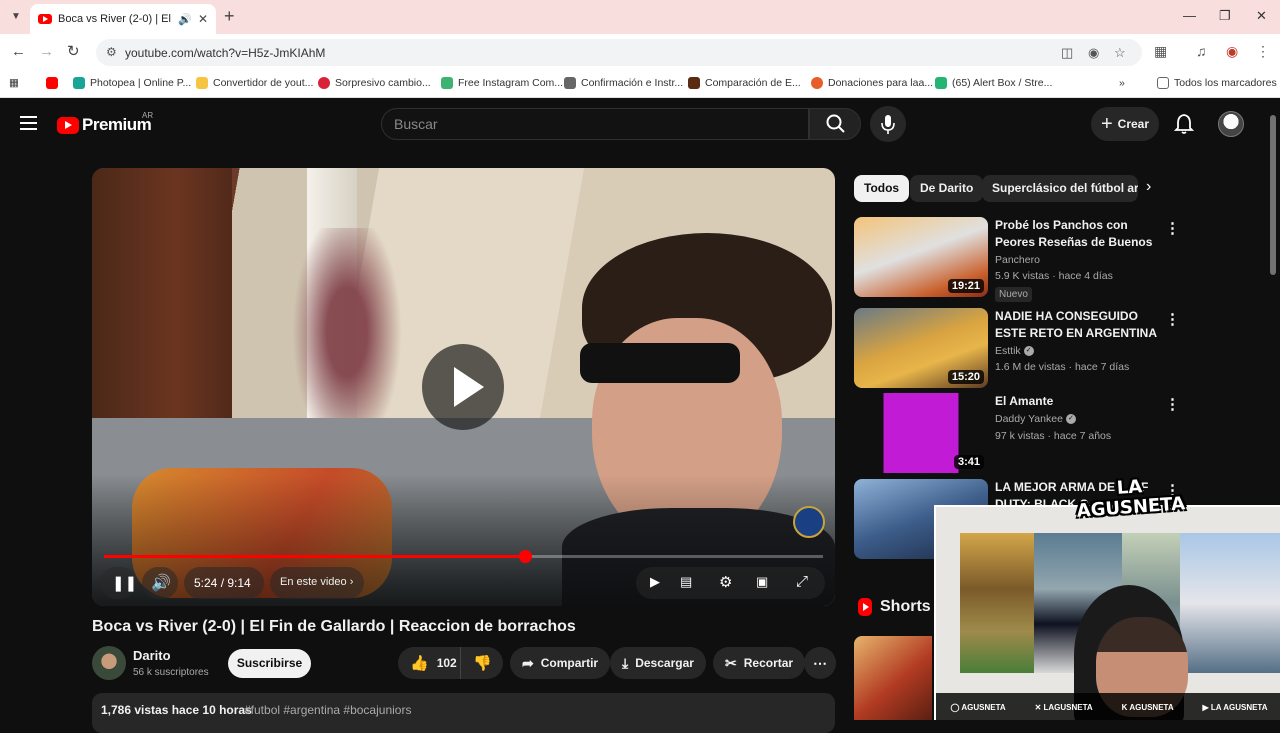  What do you see at coordinates (1184, 126) in the screenshot?
I see `notifications-bell-icon` at bounding box center [1184, 126].